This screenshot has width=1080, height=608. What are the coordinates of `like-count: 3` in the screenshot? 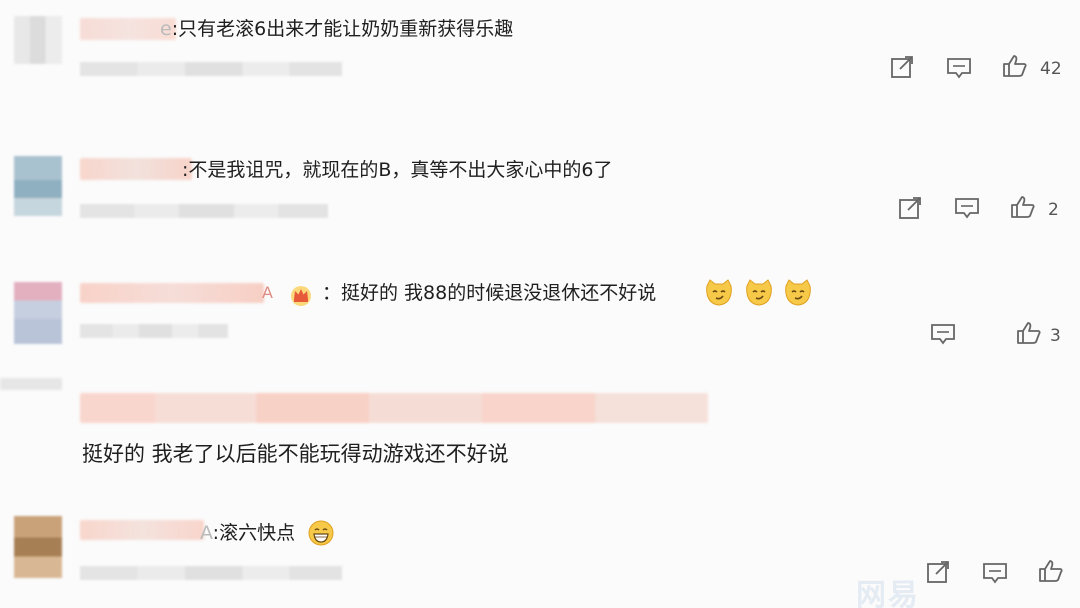 It's located at (1055, 336).